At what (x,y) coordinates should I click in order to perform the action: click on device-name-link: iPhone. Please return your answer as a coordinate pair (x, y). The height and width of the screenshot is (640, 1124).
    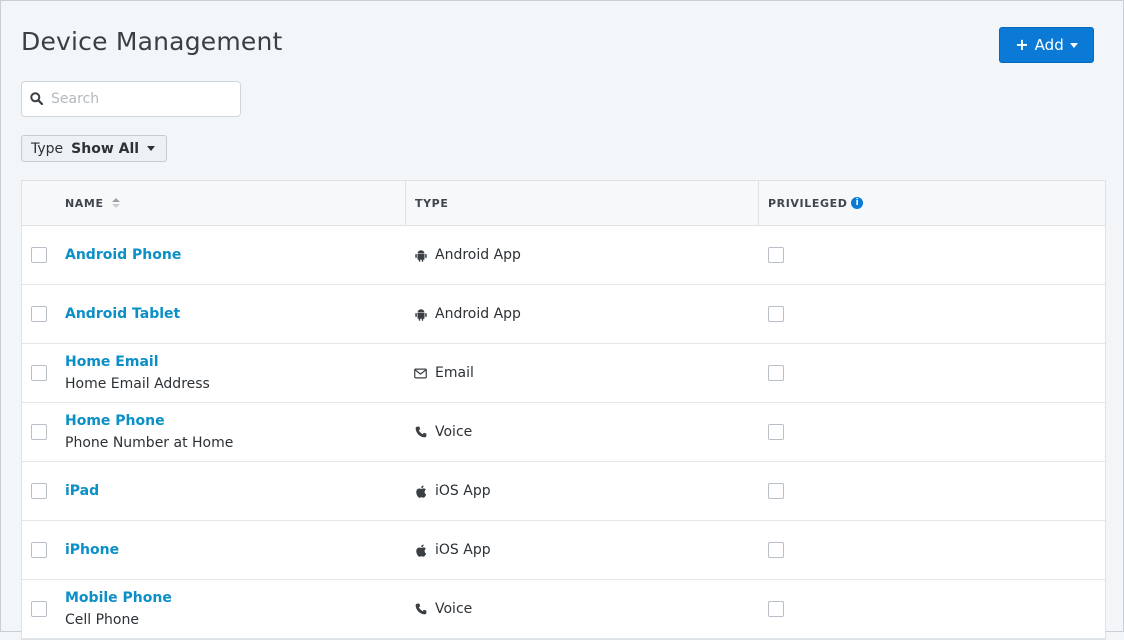
    Looking at the image, I should click on (92, 550).